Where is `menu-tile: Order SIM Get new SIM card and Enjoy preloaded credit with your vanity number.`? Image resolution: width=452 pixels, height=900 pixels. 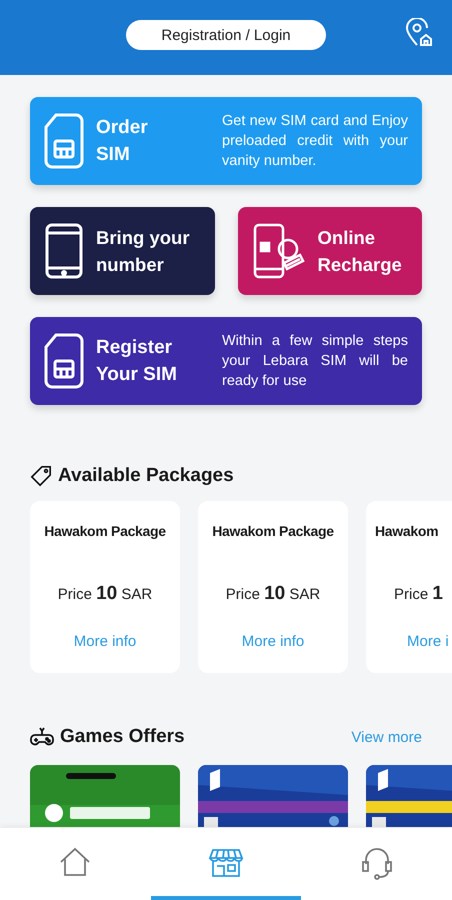
menu-tile: Order SIM Get new SIM card and Enjoy preloaded credit with your vanity number. is located at coordinates (226, 141).